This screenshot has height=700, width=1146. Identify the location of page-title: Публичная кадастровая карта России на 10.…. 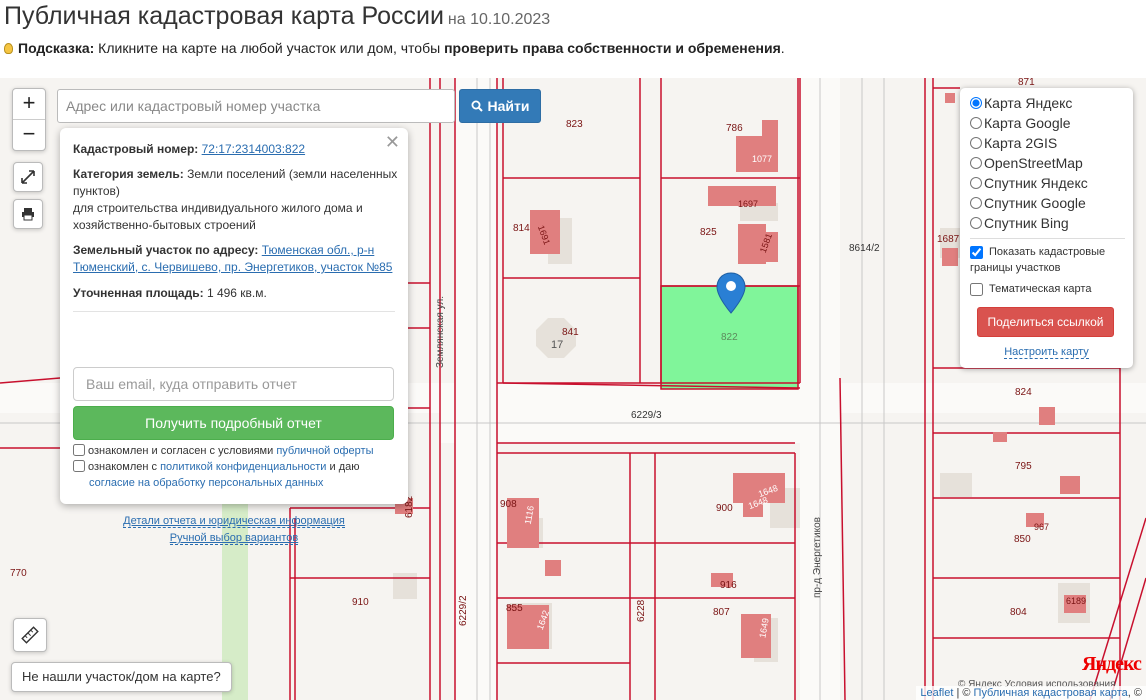
(277, 16).